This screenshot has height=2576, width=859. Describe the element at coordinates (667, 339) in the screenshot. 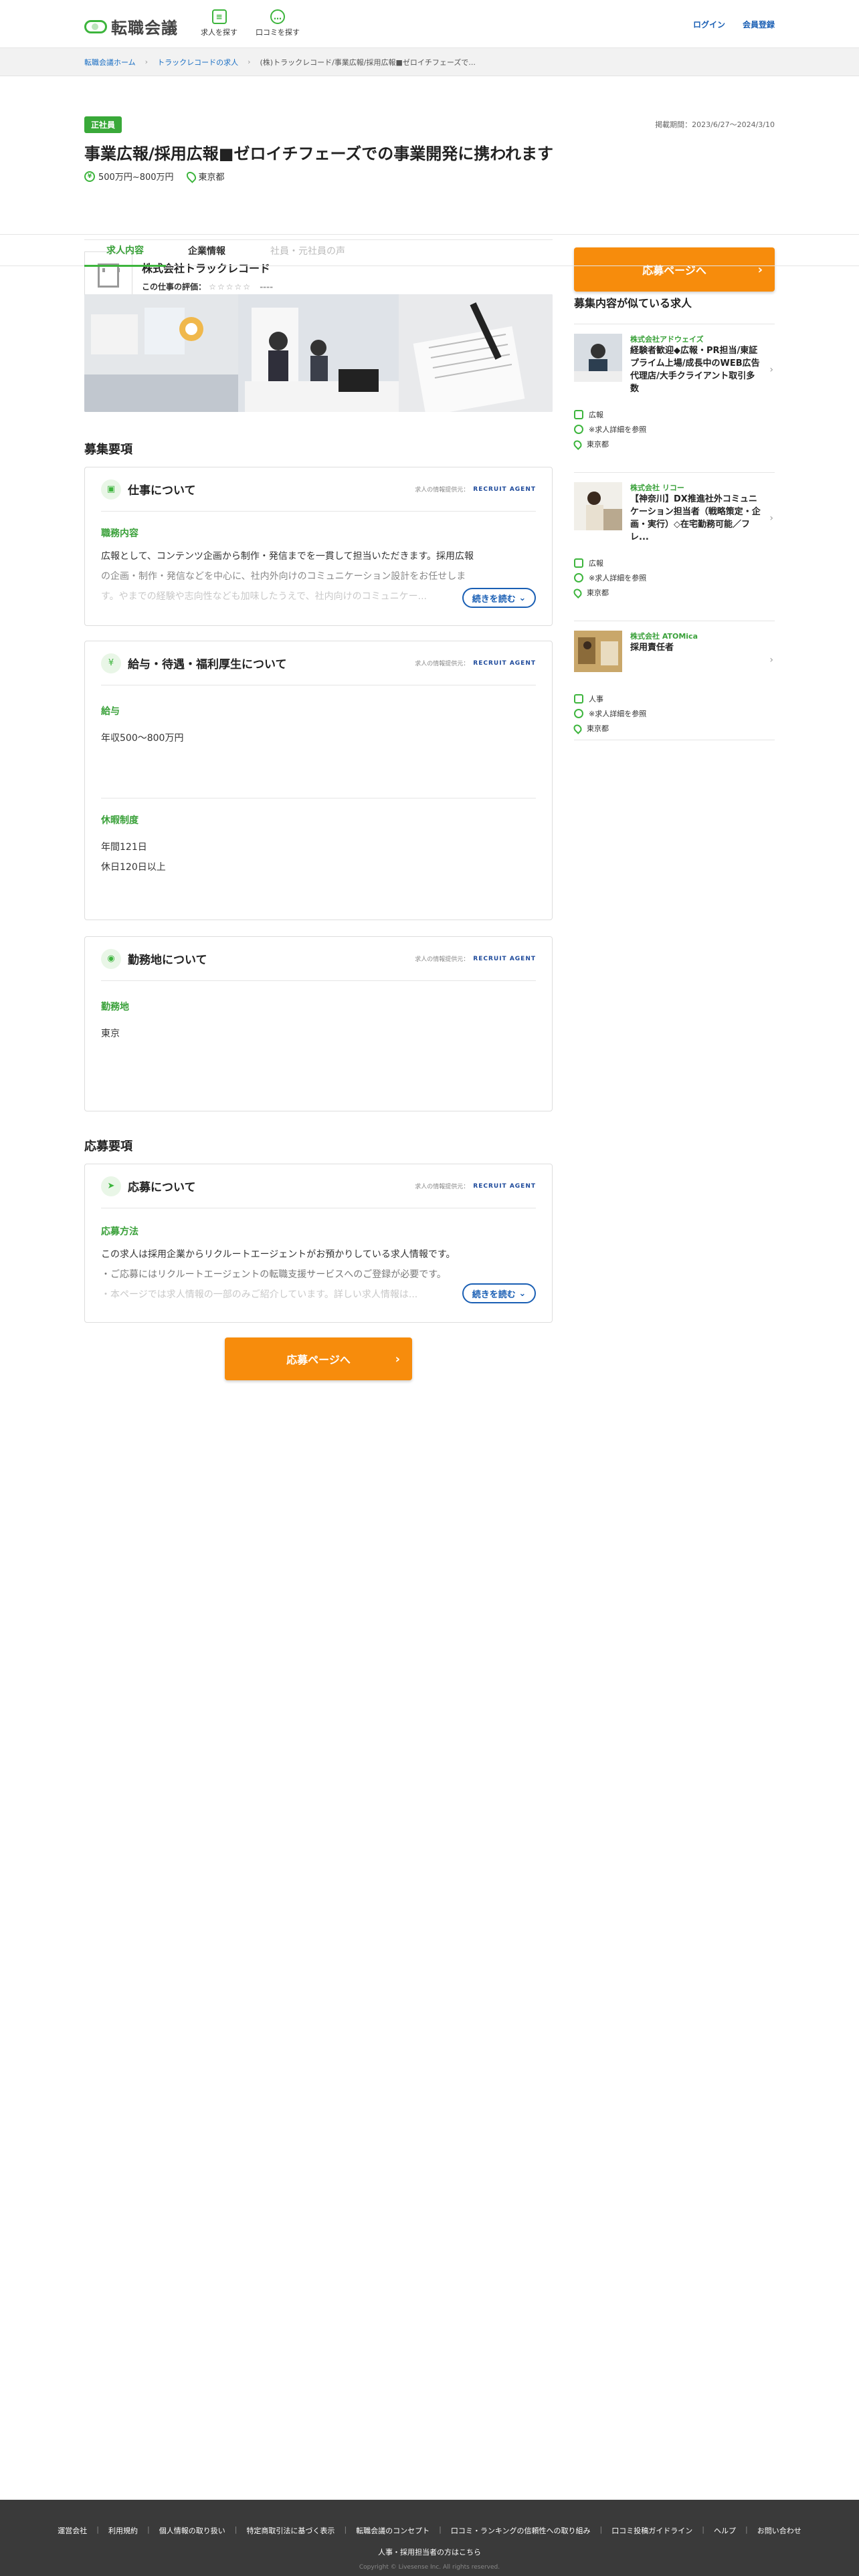

I see `similar-job-company: 株式会社アドウェイズ` at that location.